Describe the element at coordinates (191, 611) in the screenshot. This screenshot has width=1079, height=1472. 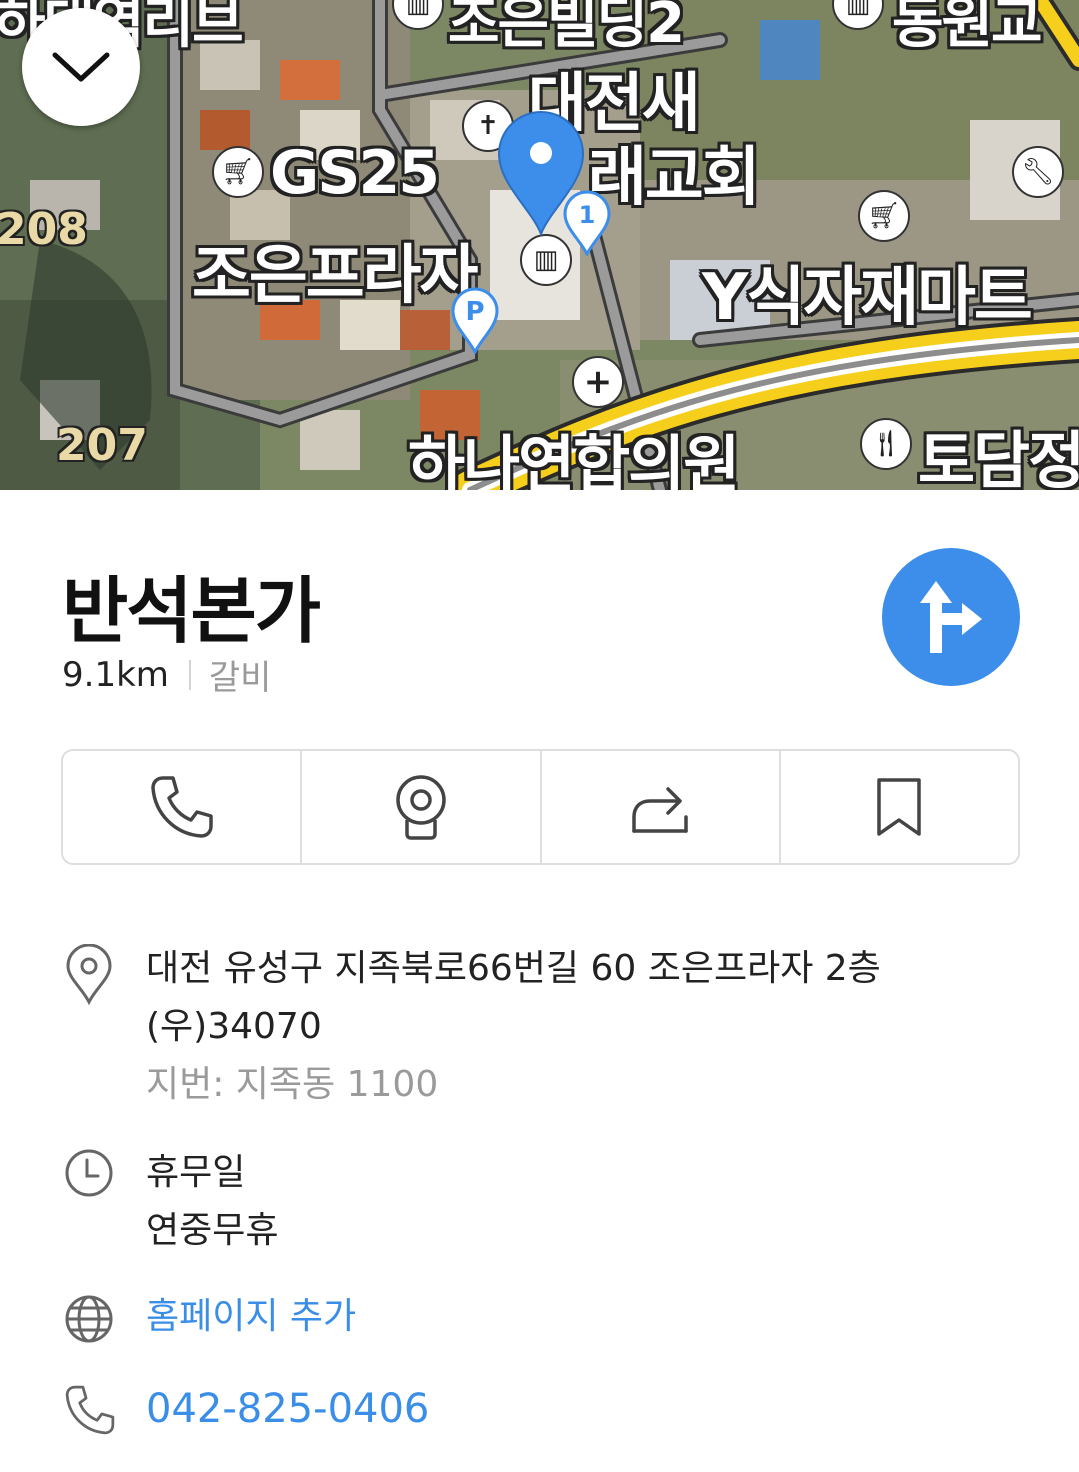
I see `place-name: 반석본가` at that location.